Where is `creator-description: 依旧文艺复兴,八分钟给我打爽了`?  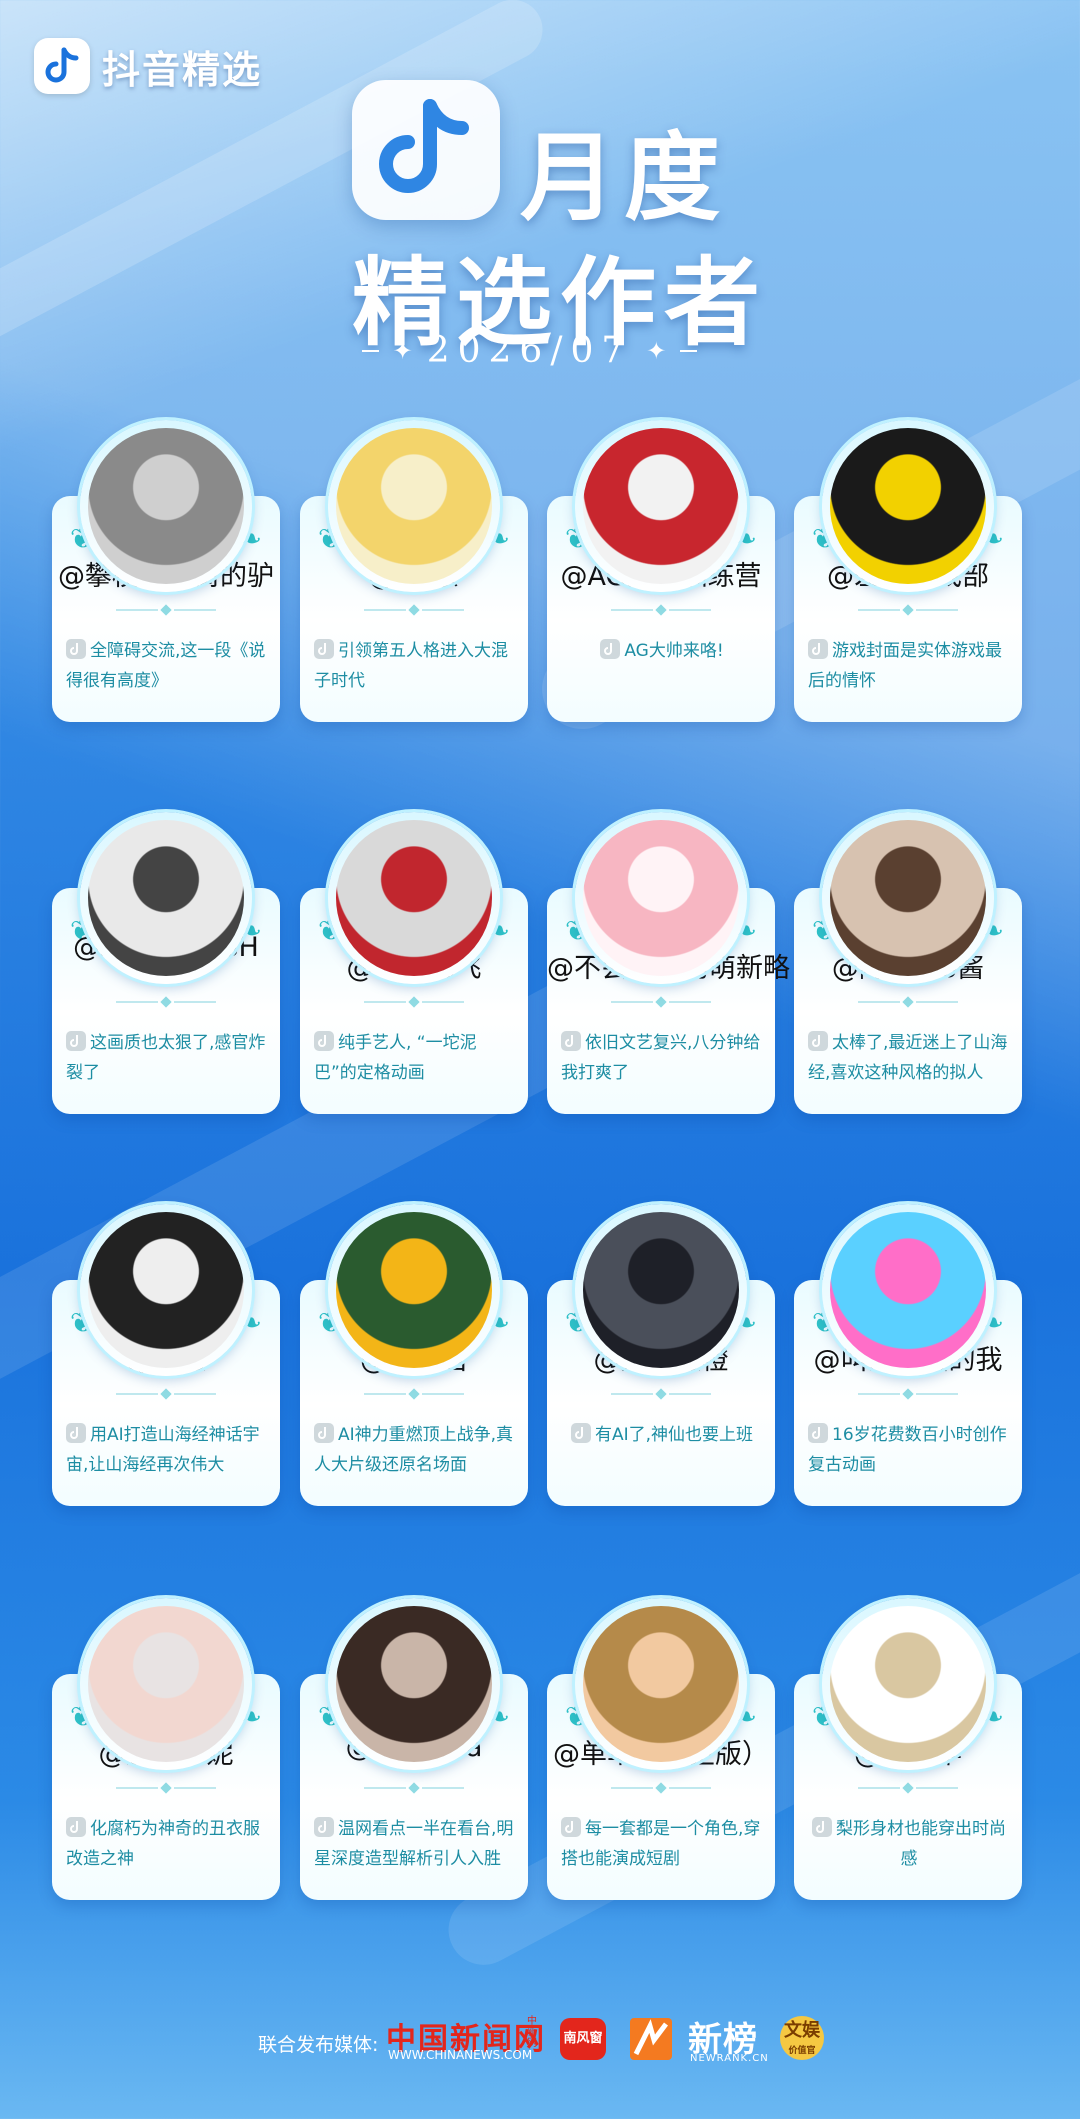
creator-description: 依旧文艺复兴,八分钟给我打爽了 is located at coordinates (662, 1058).